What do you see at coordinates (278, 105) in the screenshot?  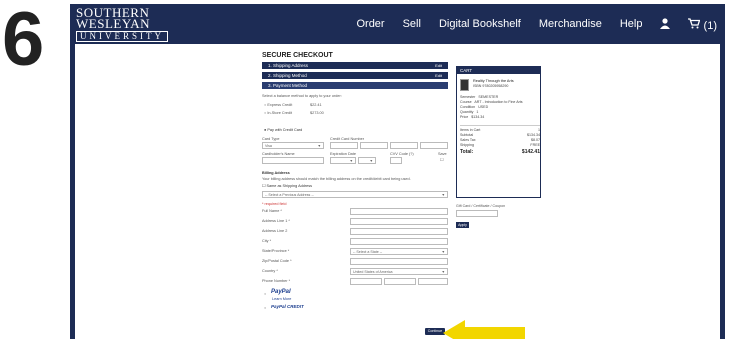 I see `balance-option-express: ○ Express Credit` at bounding box center [278, 105].